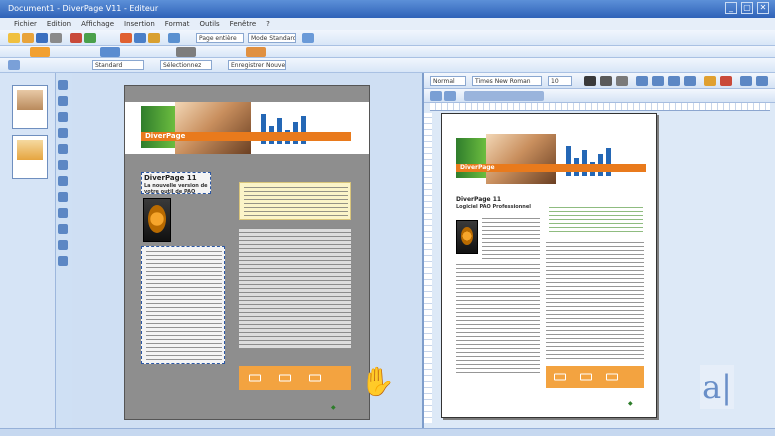 This screenshot has width=775, height=436. I want to click on hand-tool-icon, so click(63, 197).